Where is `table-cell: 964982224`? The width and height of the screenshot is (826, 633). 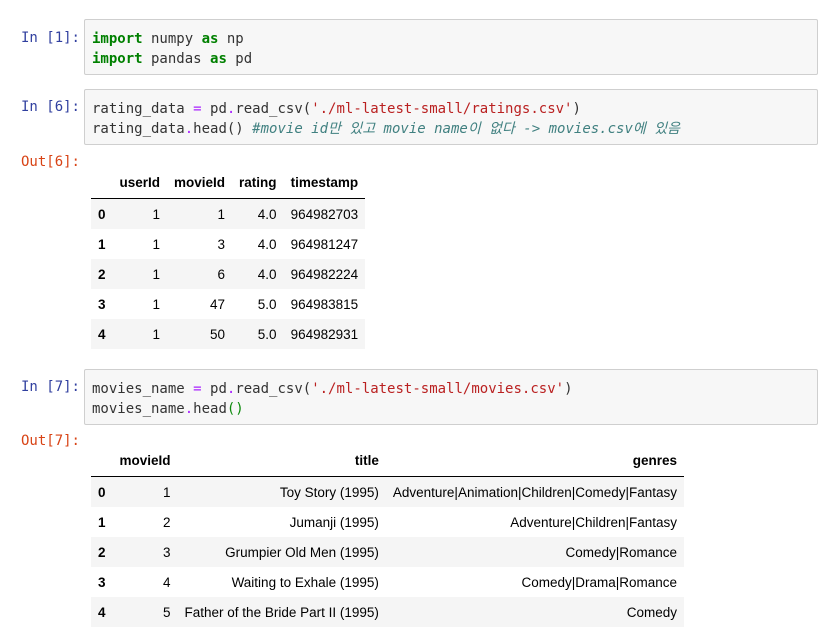 table-cell: 964982224 is located at coordinates (324, 274).